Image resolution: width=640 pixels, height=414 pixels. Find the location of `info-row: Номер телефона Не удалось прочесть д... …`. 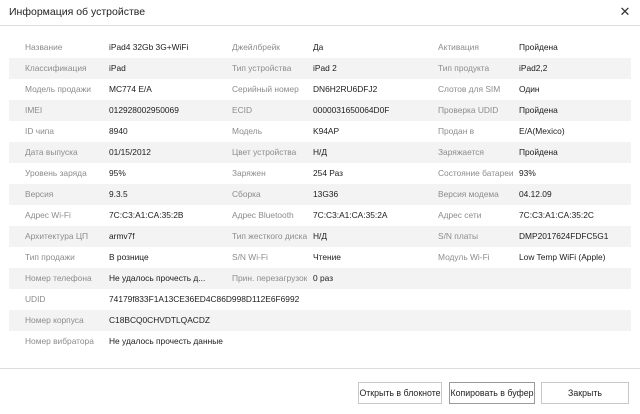

info-row: Номер телефона Не удалось прочесть д... … is located at coordinates (320, 278).